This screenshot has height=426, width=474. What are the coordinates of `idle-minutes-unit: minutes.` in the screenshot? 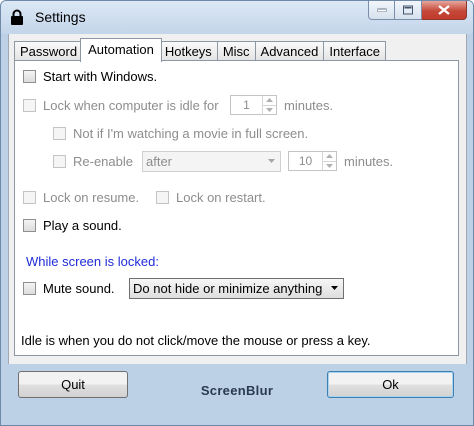 It's located at (309, 105).